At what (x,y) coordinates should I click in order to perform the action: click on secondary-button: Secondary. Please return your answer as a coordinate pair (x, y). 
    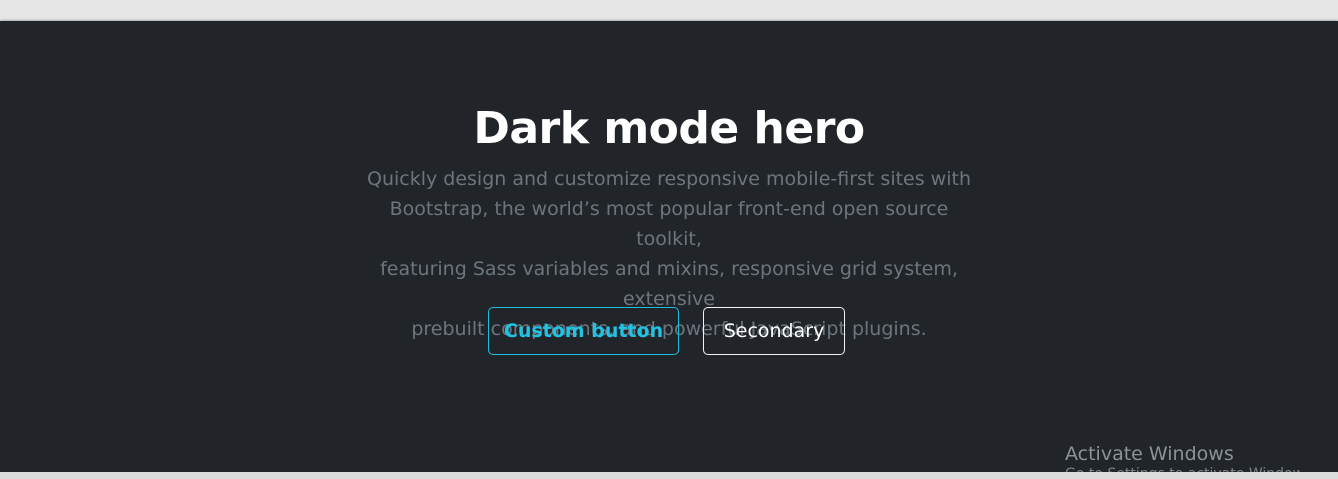
    Looking at the image, I should click on (774, 331).